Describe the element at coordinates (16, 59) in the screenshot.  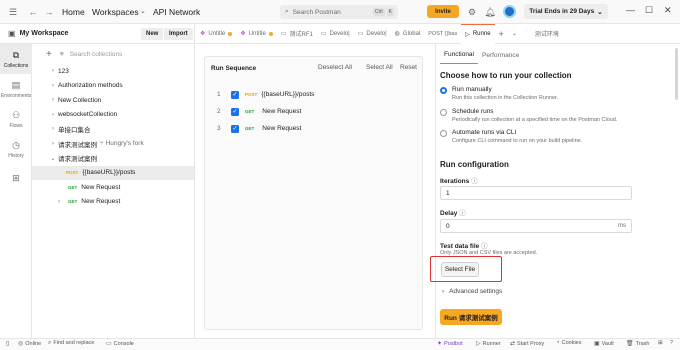
I see `rail-collections: ⧉ Collections` at that location.